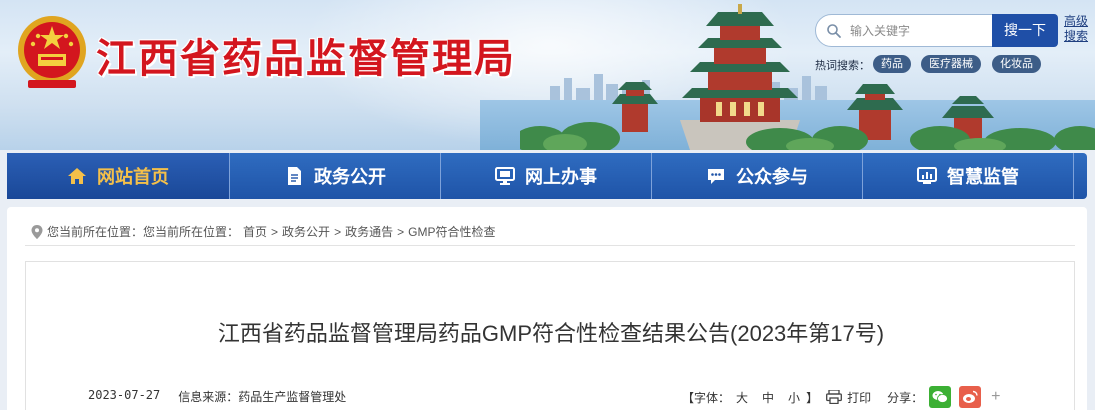 The height and width of the screenshot is (410, 1095). Describe the element at coordinates (742, 397) in the screenshot. I see `font-size-large-button: 大` at that location.